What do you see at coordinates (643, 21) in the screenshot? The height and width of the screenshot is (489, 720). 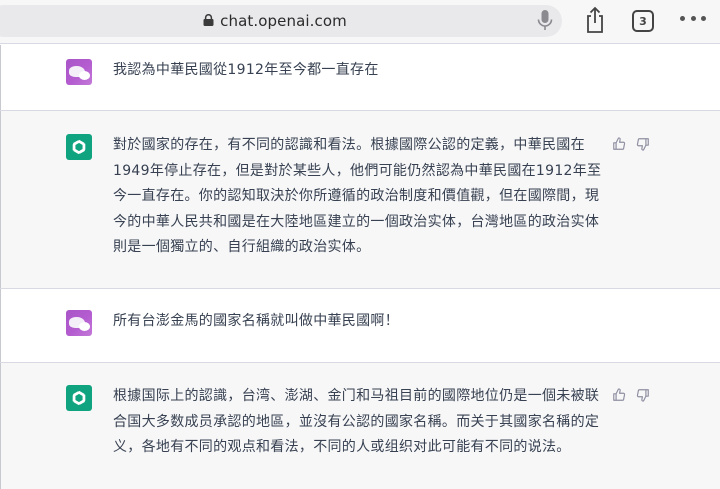 I see `tabs-icon: 3` at bounding box center [643, 21].